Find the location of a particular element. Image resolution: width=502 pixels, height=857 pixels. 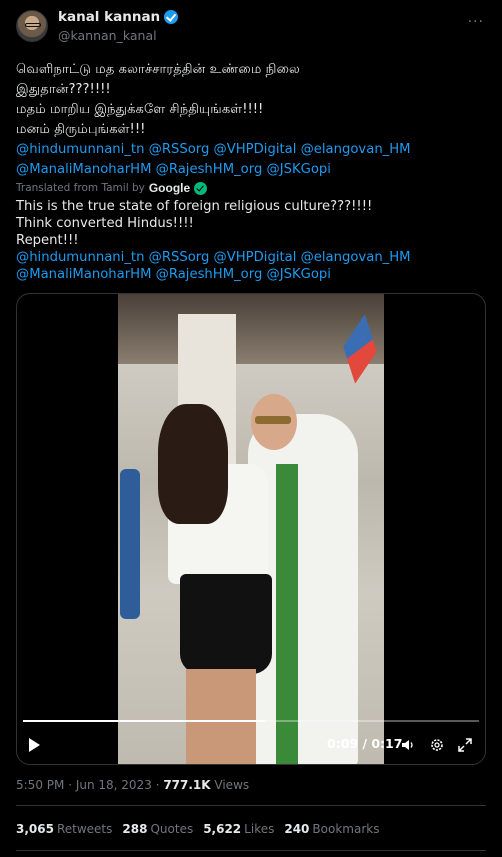

retweets-stat: 3,065 Retweets is located at coordinates (64, 829).